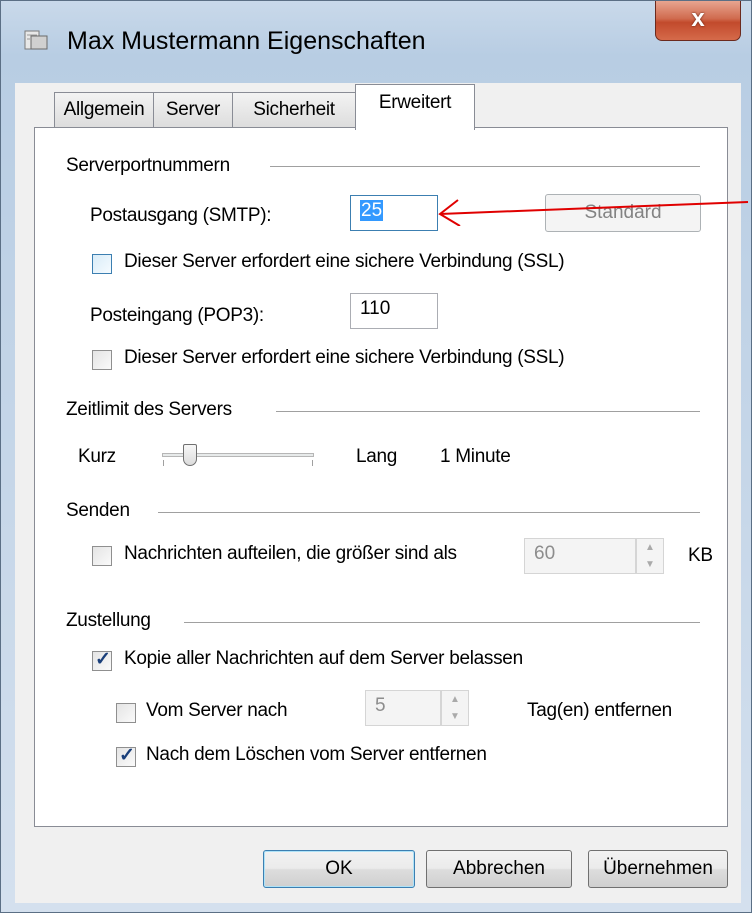 This screenshot has height=913, width=752. What do you see at coordinates (316, 754) in the screenshot?
I see `remove-on-delete-label: Nach dem Löschen vom Server entfernen` at bounding box center [316, 754].